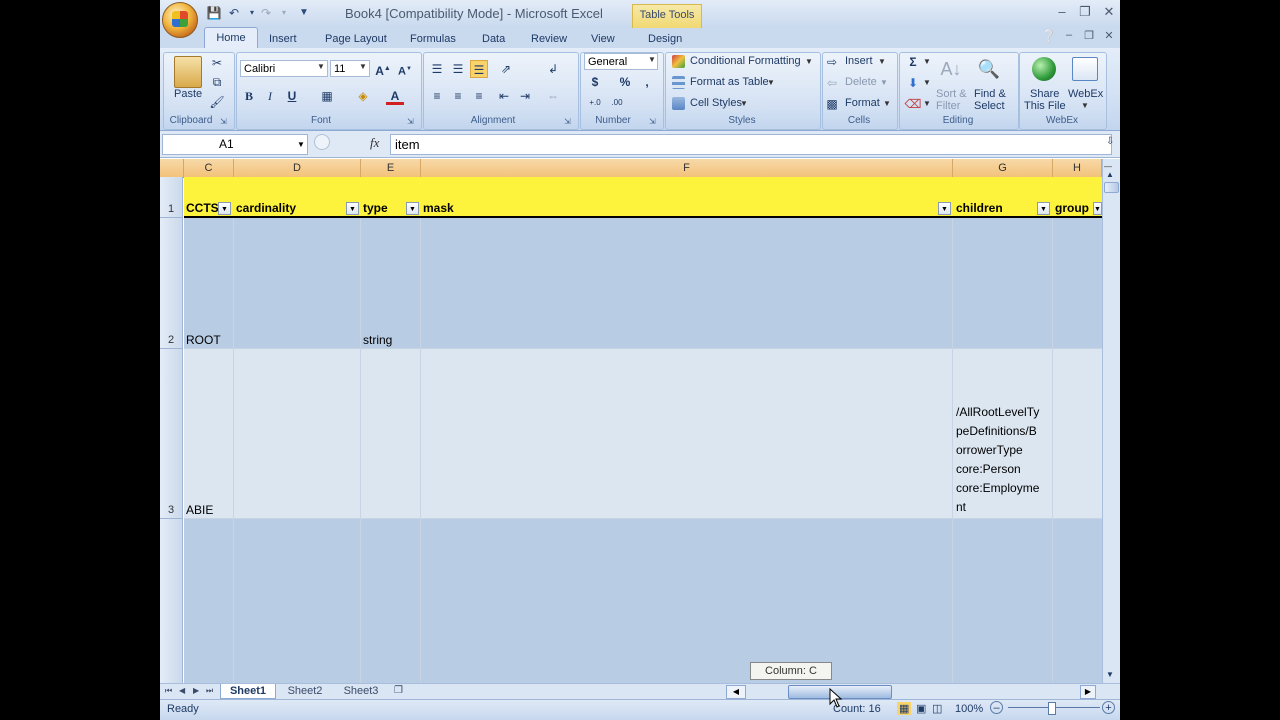 The width and height of the screenshot is (1280, 720). I want to click on grow-font-icon: A▲, so click(383, 69).